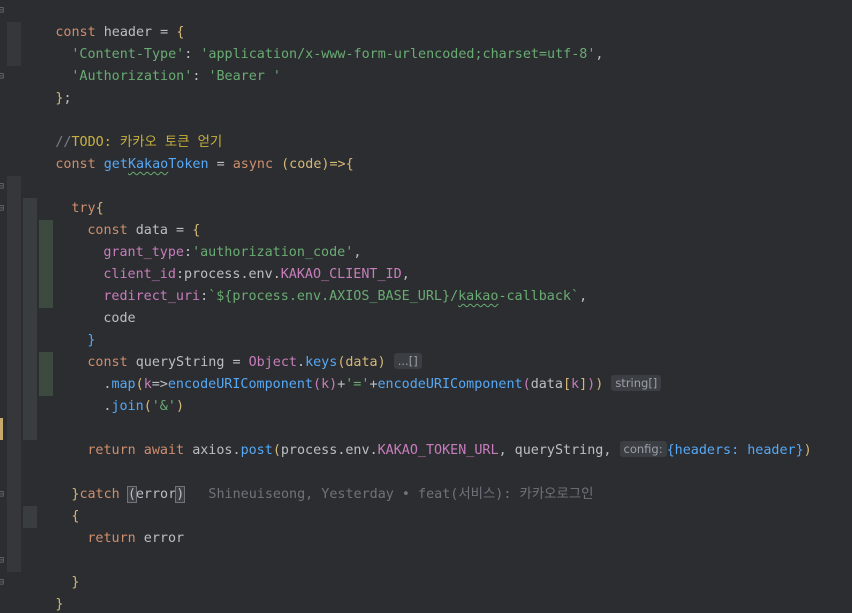  Describe the element at coordinates (426, 394) in the screenshot. I see `code-line-18: .join('&')` at that location.